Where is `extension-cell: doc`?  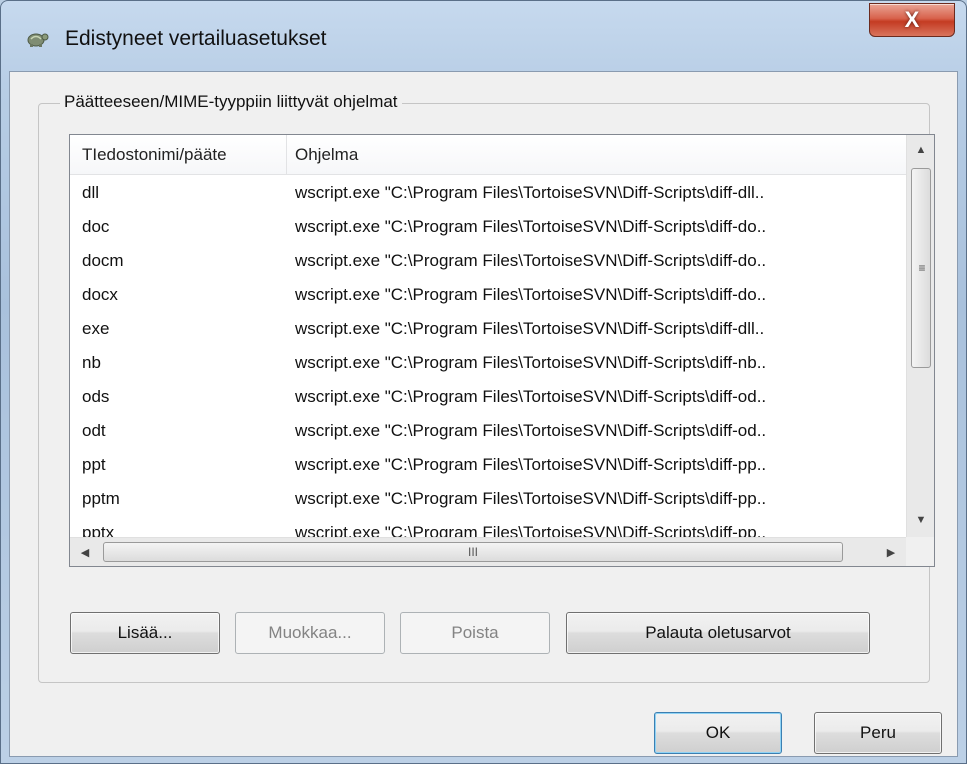
extension-cell: doc is located at coordinates (96, 226).